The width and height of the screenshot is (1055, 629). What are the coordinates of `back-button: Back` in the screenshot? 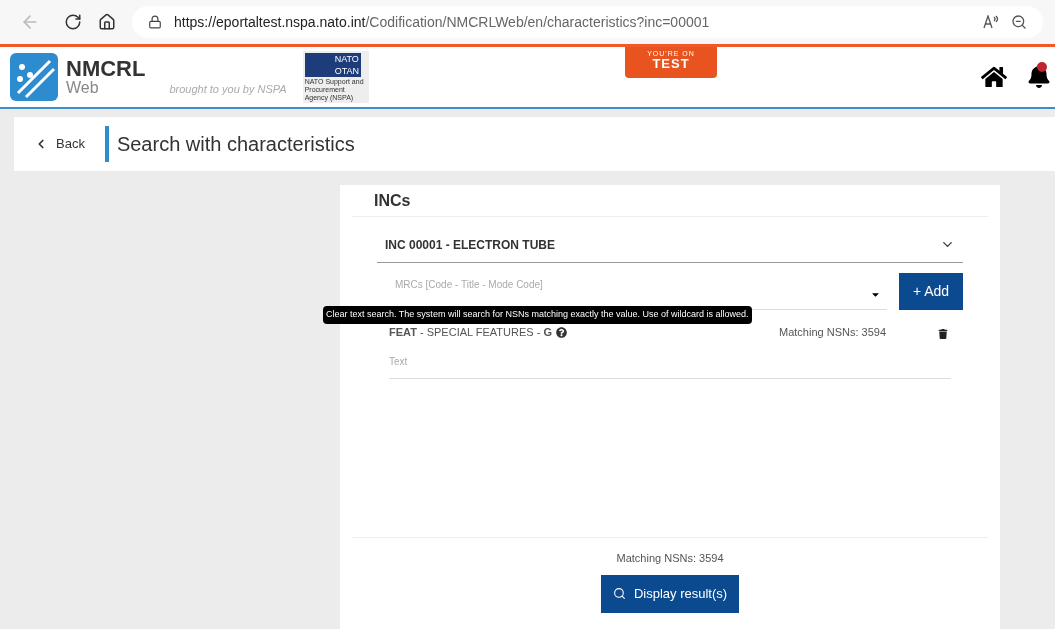 It's located at (59, 144).